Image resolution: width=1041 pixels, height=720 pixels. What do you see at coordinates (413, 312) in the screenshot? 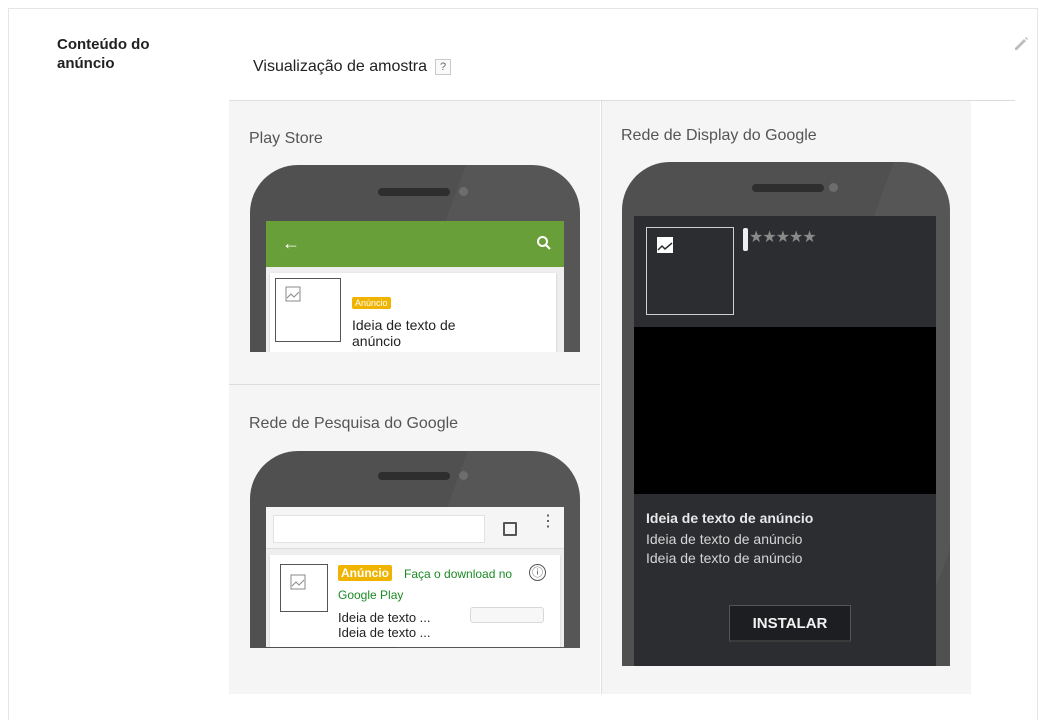
I see `ad-card: Anúncio Ideia de texto de anúncio` at bounding box center [413, 312].